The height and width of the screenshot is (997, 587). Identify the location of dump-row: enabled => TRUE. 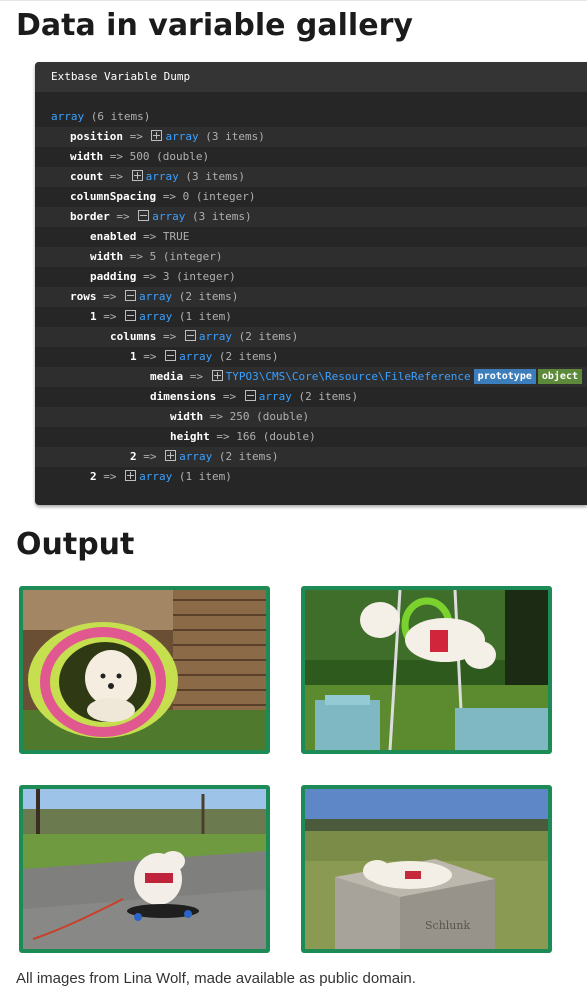
(140, 236).